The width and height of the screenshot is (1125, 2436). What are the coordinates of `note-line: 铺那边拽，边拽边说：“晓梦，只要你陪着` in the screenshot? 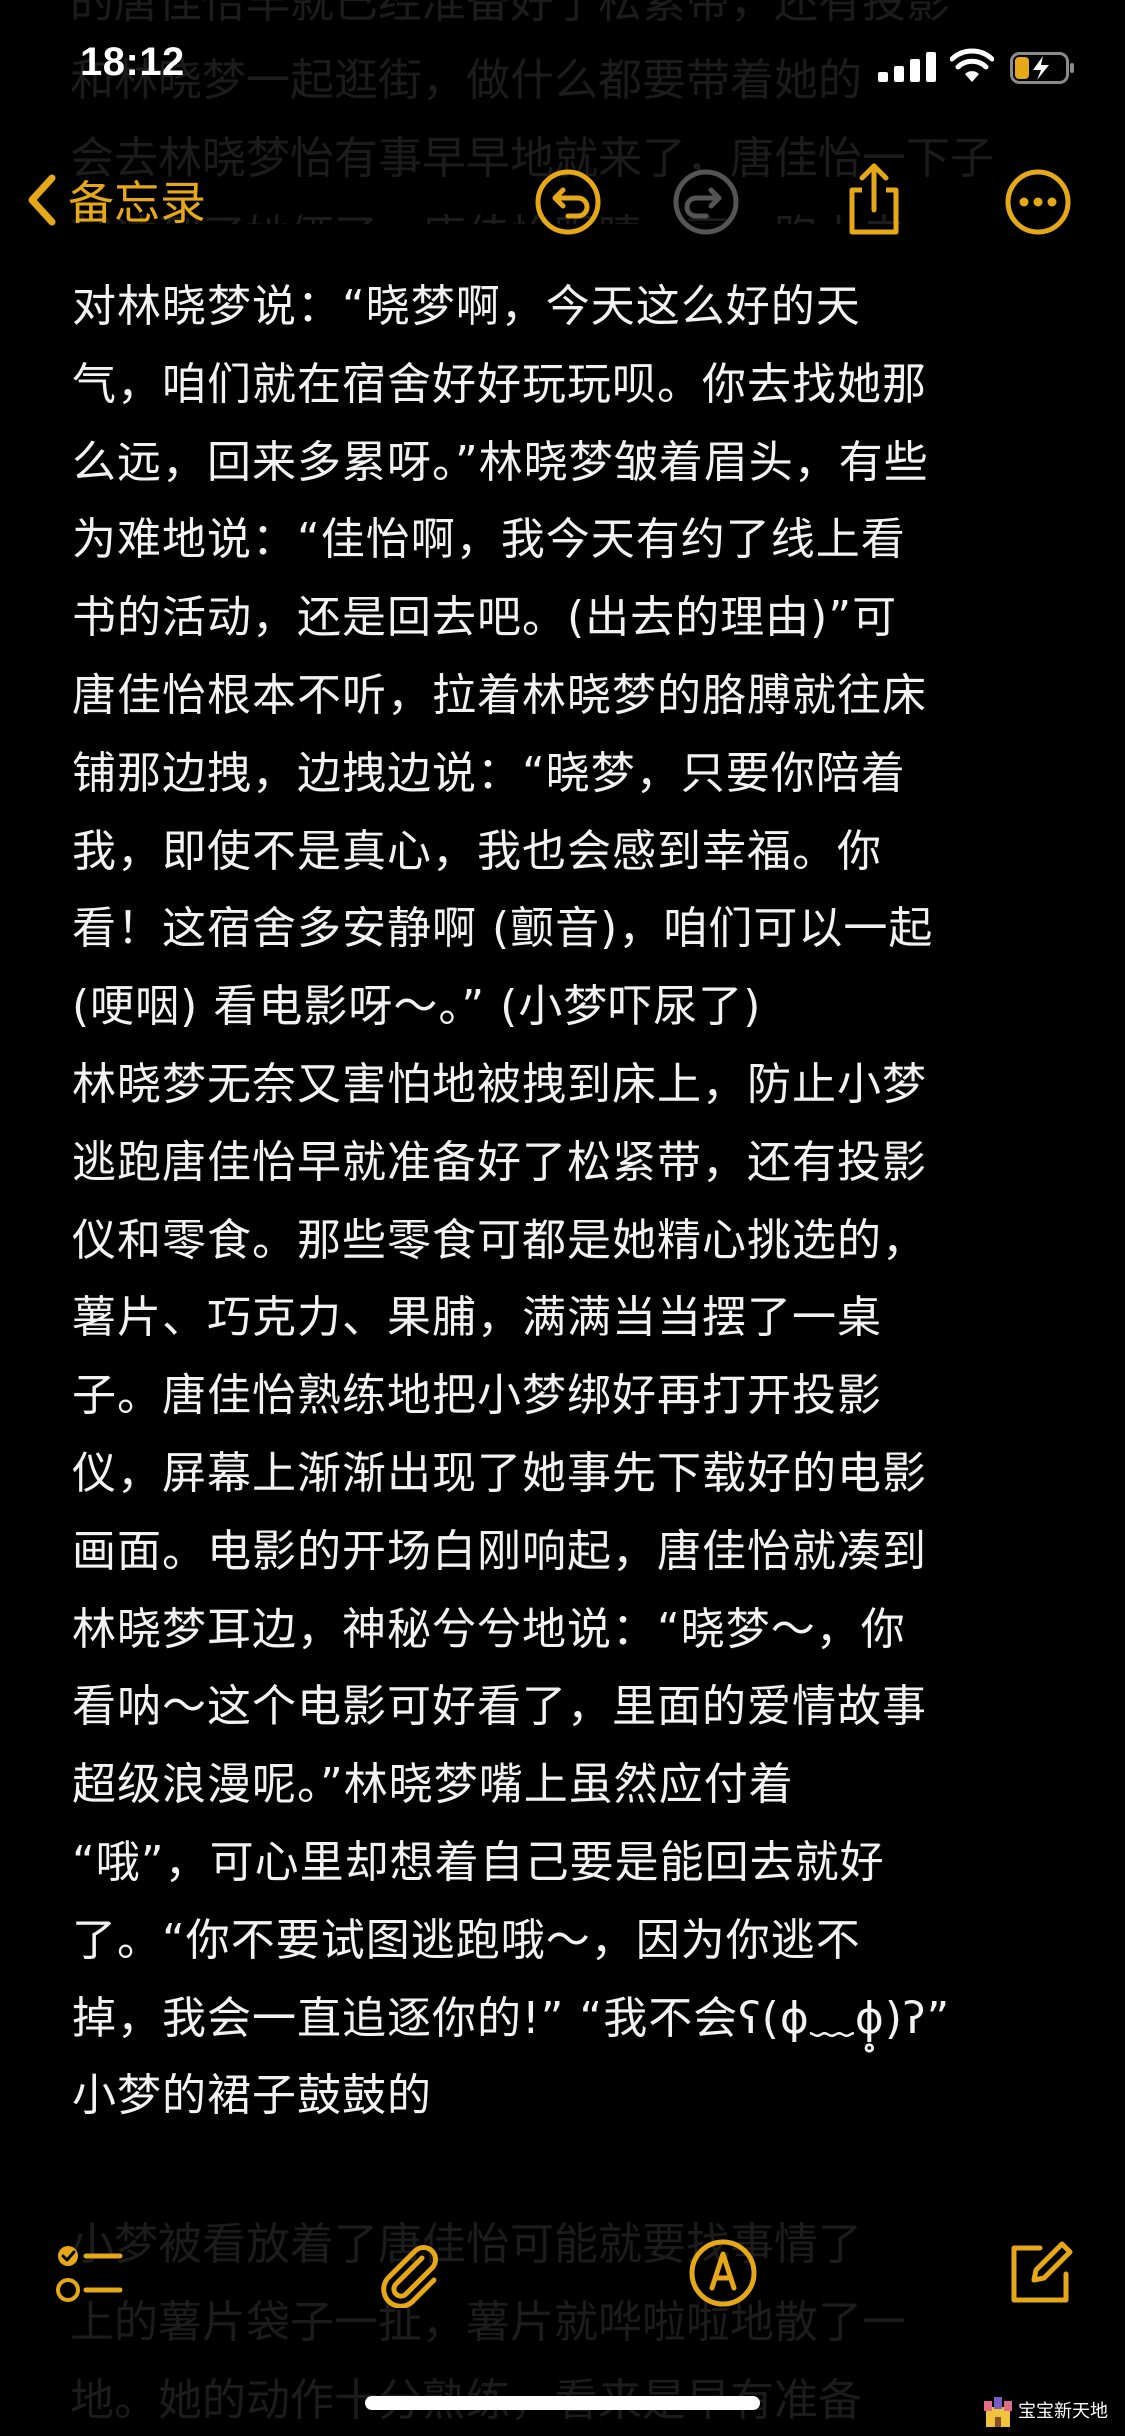 It's located at (489, 773).